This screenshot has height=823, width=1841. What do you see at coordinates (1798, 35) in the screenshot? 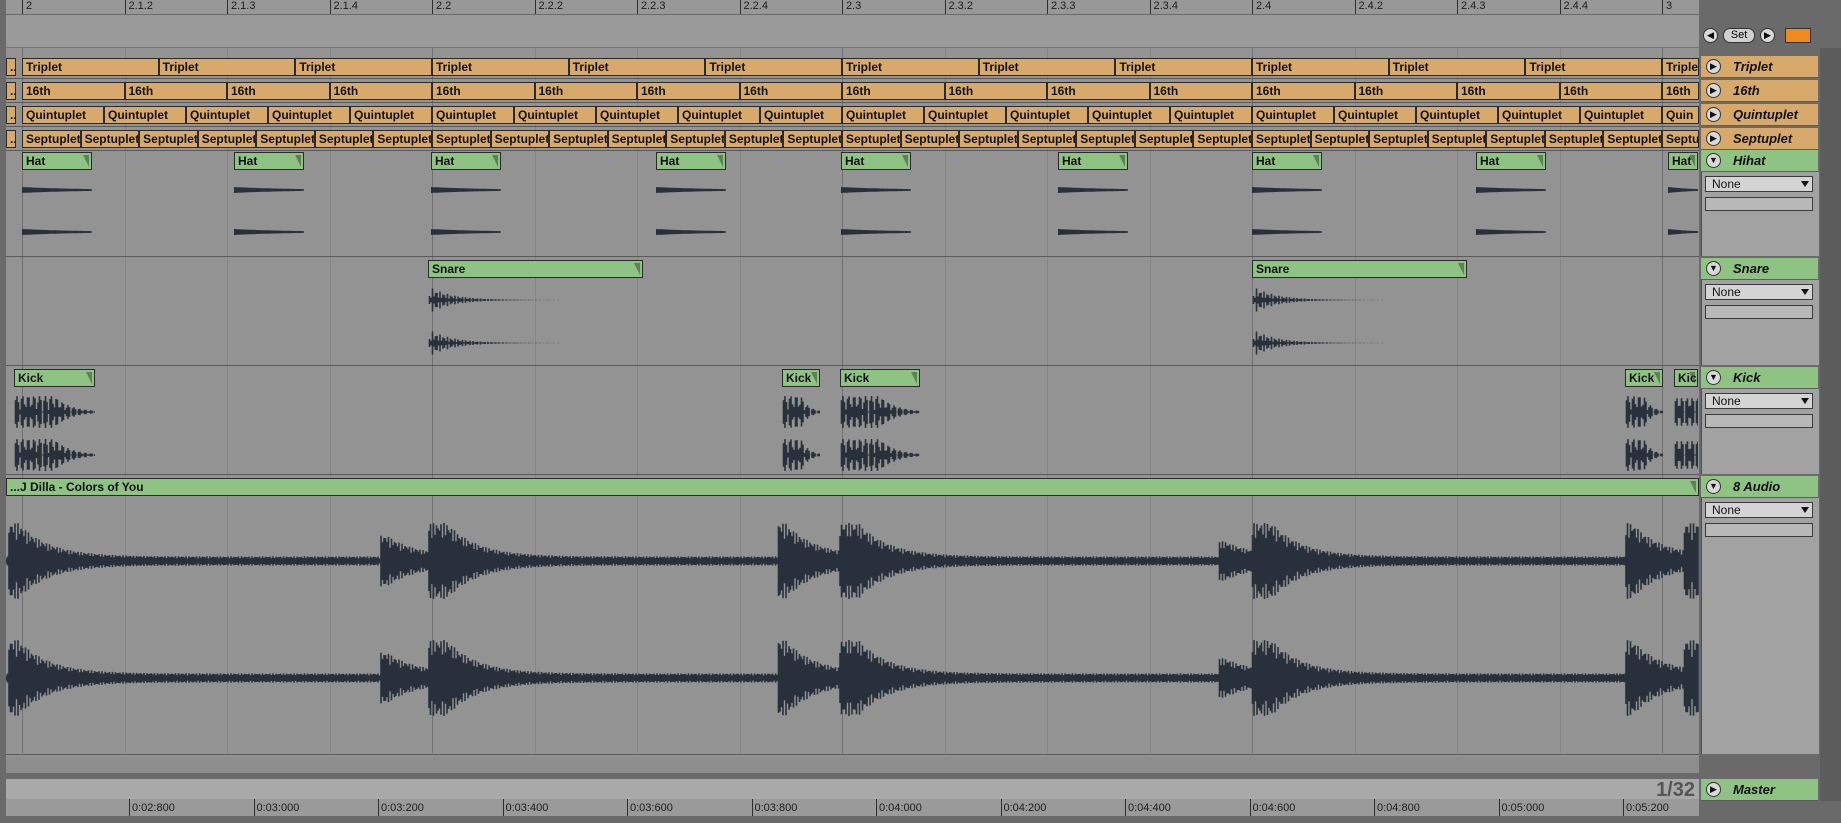
I see `lock-icon` at bounding box center [1798, 35].